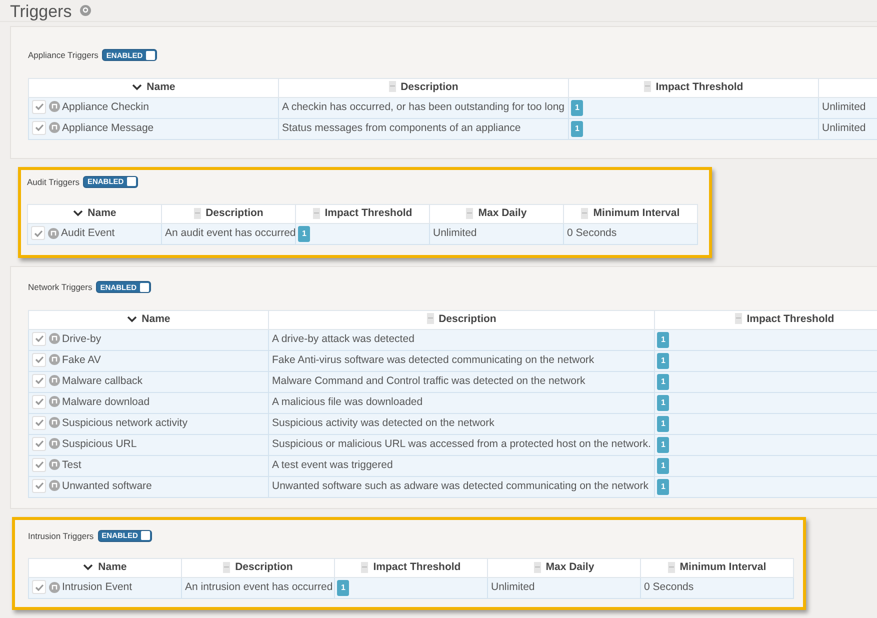  I want to click on trigger-name: Appliance Message, so click(108, 128).